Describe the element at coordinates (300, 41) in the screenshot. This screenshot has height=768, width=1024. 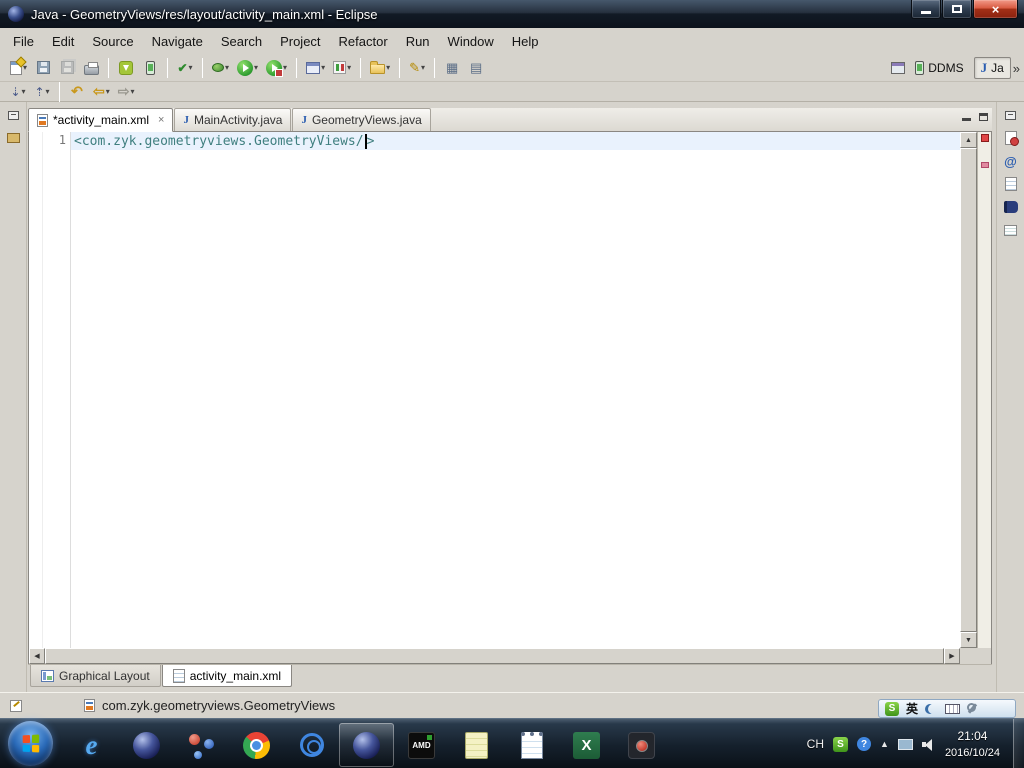
I see `menu-project: Project` at that location.